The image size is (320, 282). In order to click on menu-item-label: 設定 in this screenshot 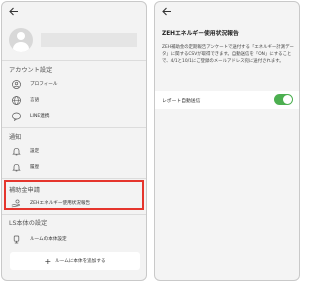, I will do `click(35, 151)`.